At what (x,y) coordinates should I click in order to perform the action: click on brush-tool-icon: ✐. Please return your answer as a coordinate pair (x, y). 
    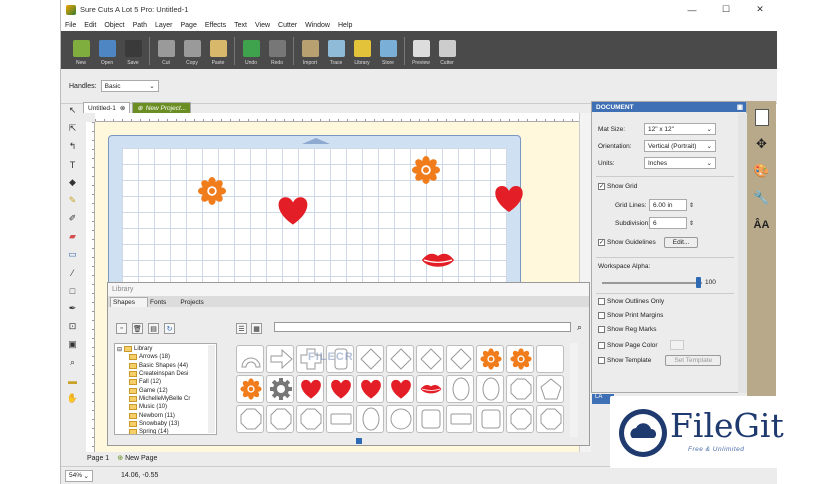
    Looking at the image, I should click on (72, 218).